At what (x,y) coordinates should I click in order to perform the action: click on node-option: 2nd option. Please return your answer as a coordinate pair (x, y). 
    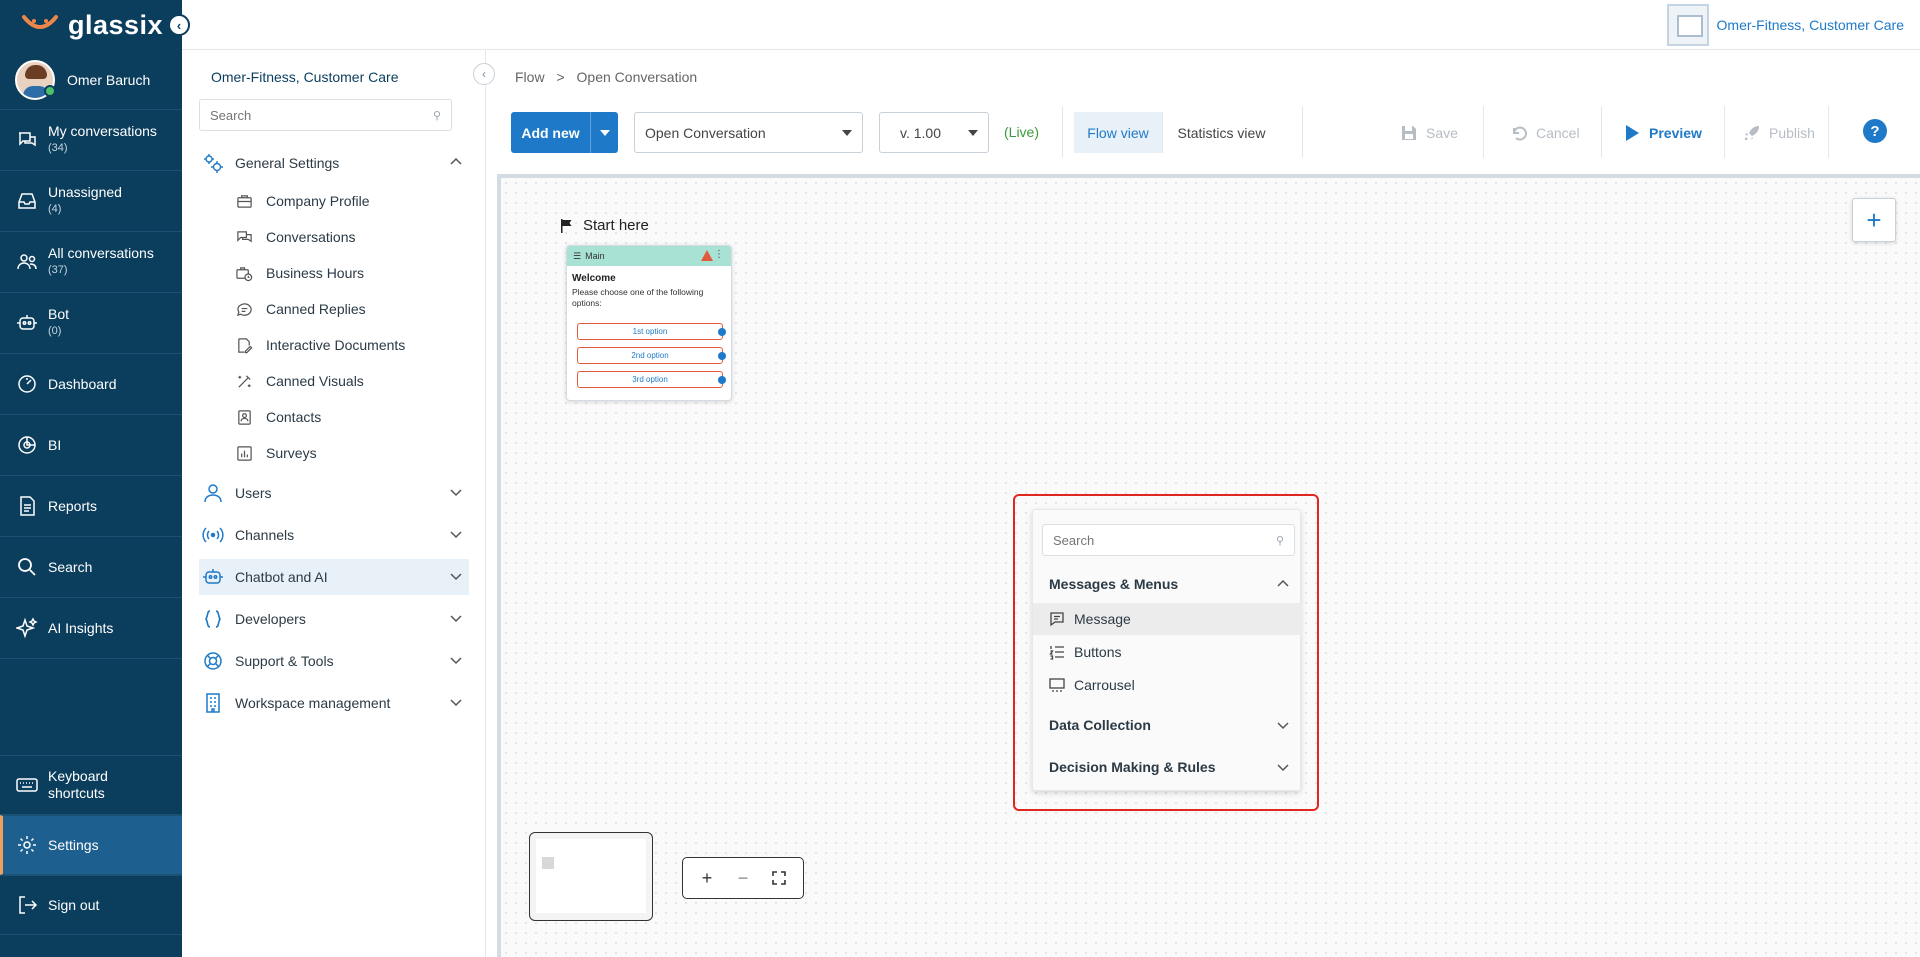
    Looking at the image, I should click on (651, 355).